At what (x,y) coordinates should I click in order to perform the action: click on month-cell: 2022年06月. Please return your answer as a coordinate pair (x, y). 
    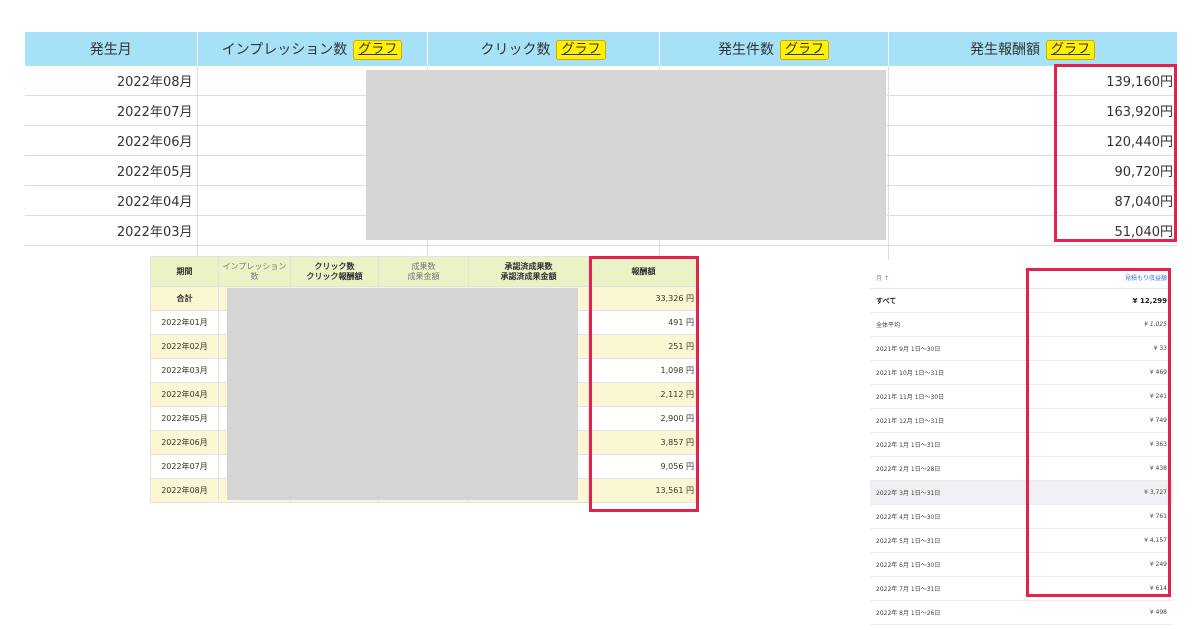
    Looking at the image, I should click on (111, 140).